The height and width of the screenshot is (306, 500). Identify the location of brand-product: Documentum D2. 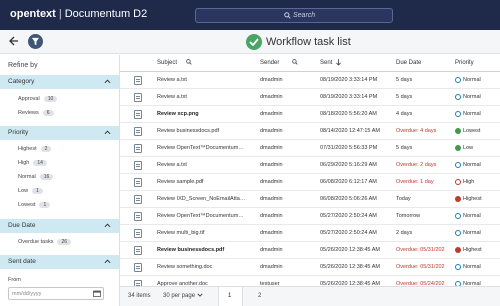
(106, 14).